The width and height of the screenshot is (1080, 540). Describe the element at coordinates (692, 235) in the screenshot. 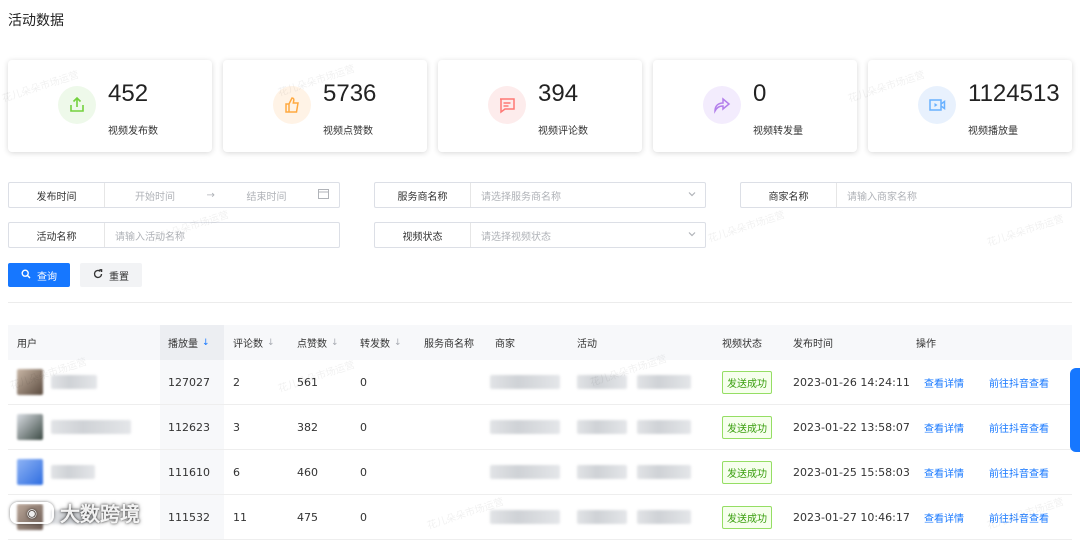

I see `chevron-down-icon` at that location.